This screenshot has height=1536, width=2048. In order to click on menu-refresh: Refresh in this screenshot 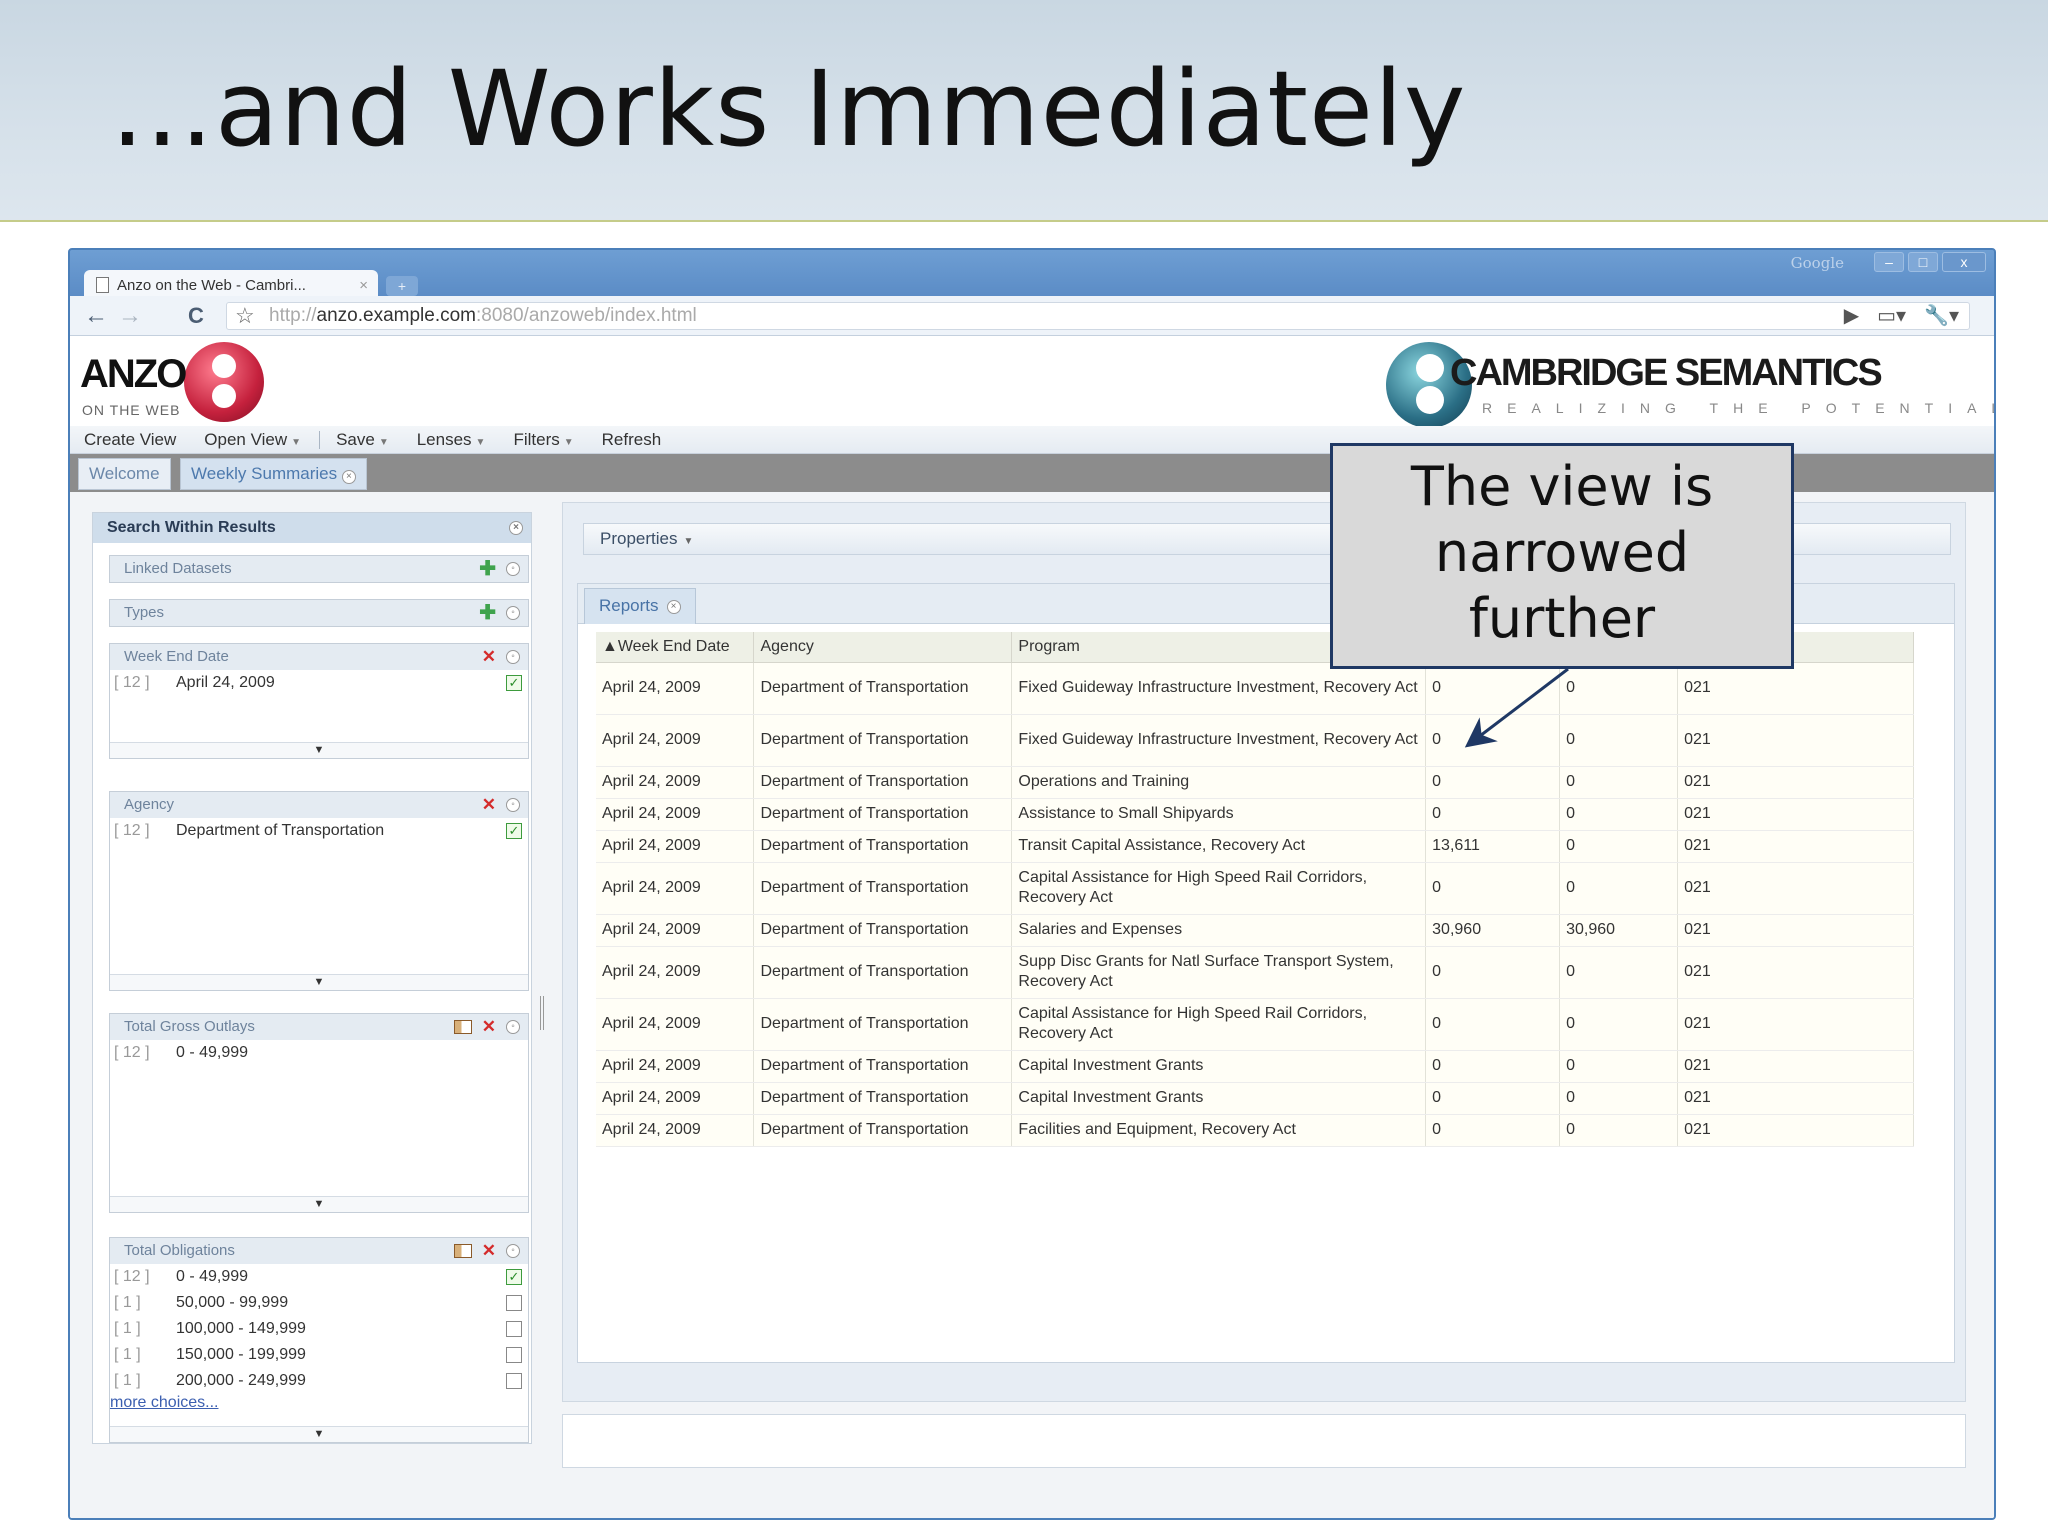, I will do `click(632, 440)`.